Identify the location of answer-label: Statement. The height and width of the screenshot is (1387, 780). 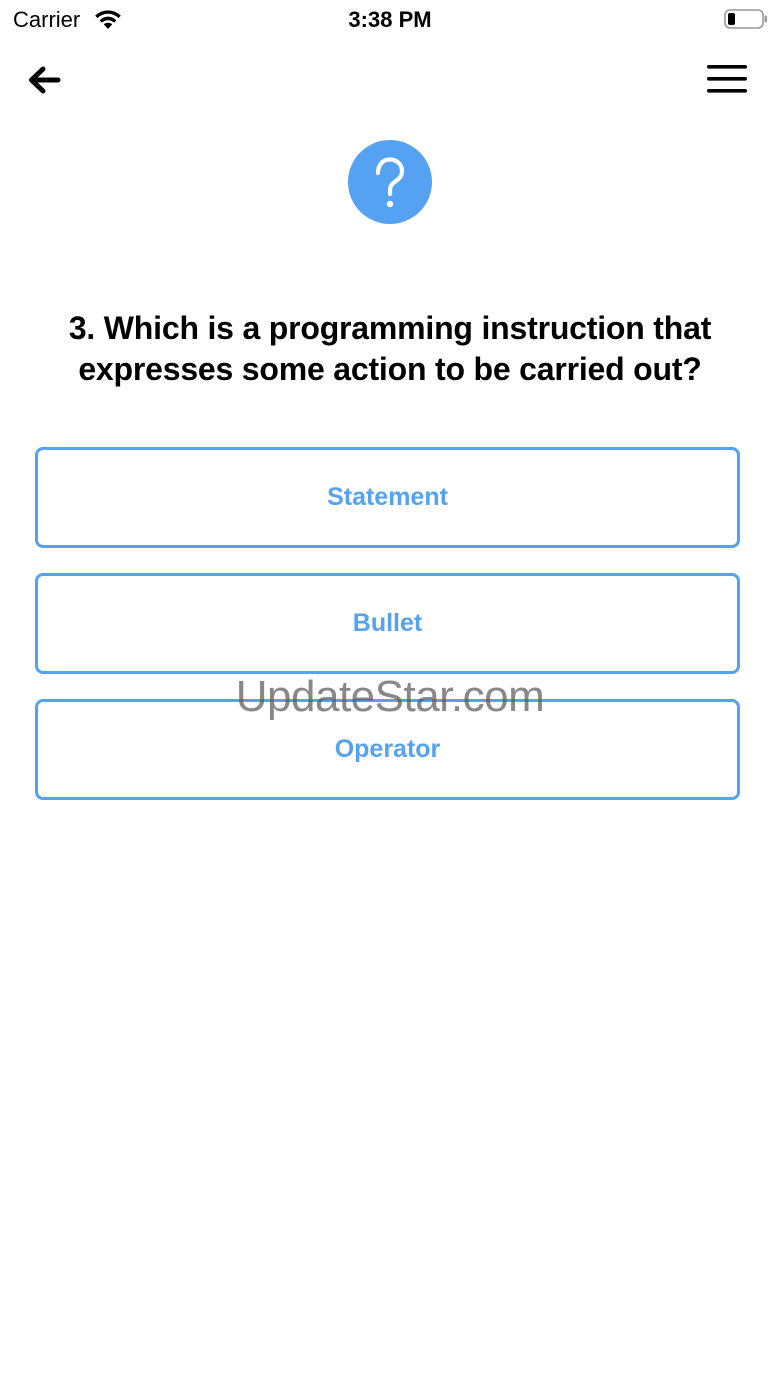
(387, 497).